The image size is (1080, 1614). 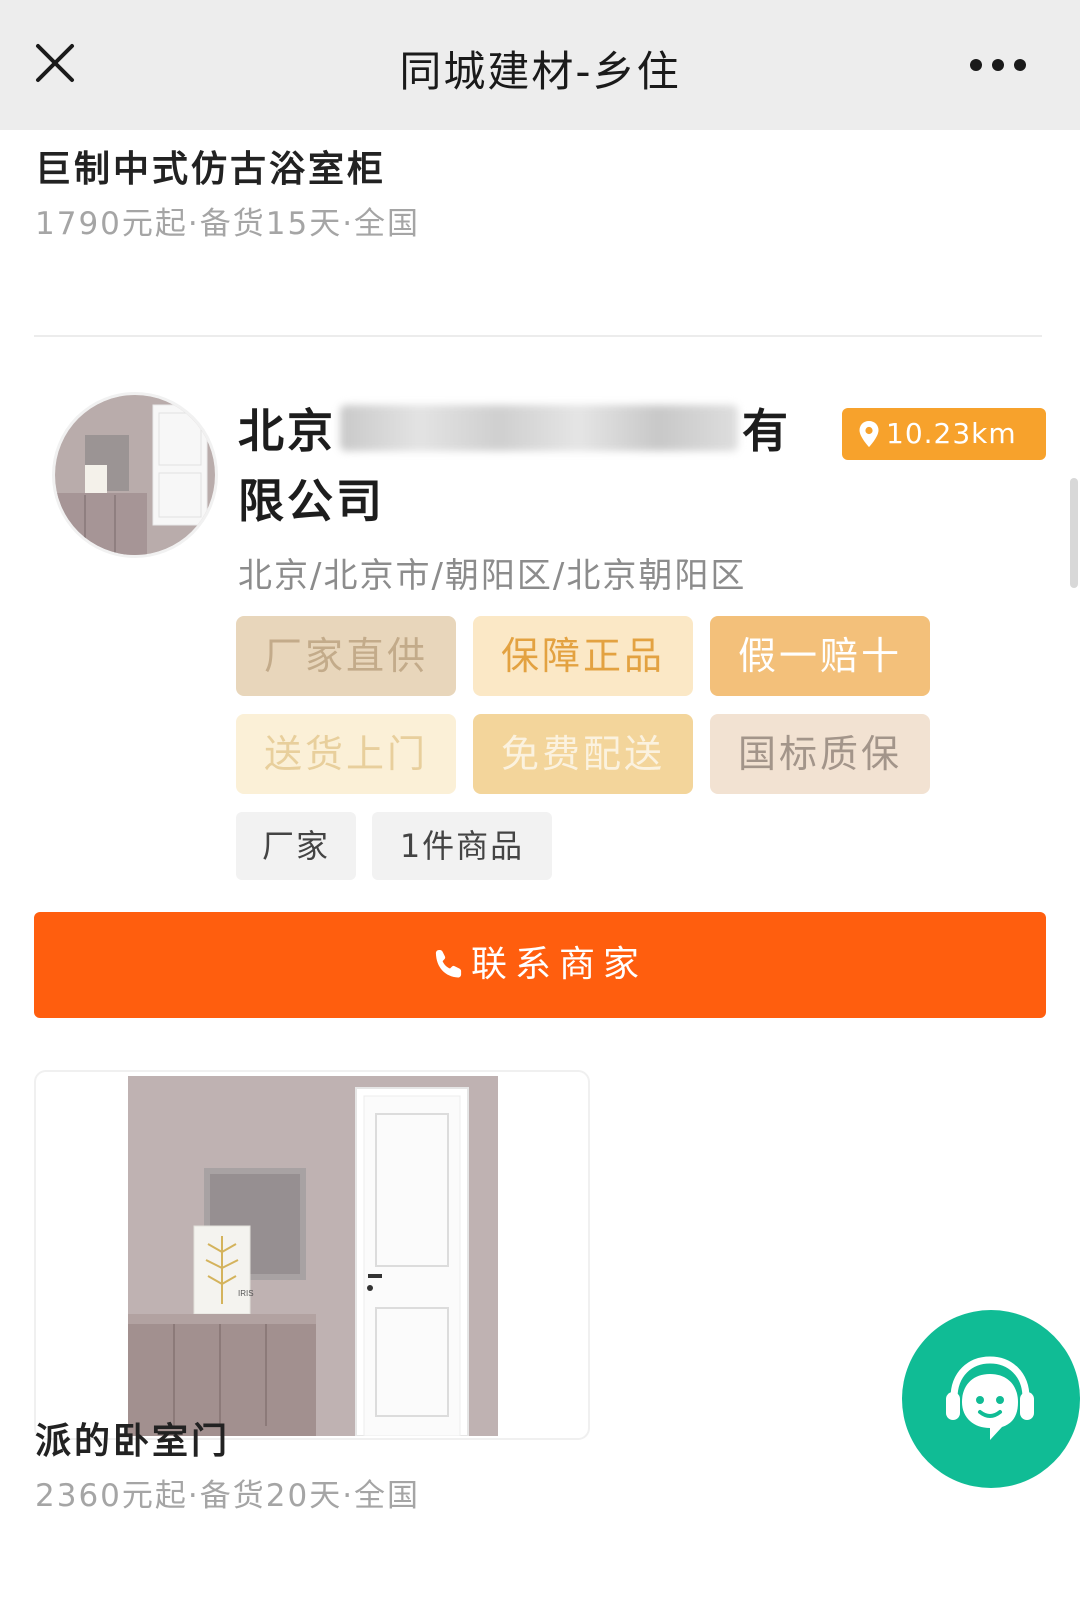 What do you see at coordinates (346, 656) in the screenshot?
I see `tag-factory-direct: 厂家直供` at bounding box center [346, 656].